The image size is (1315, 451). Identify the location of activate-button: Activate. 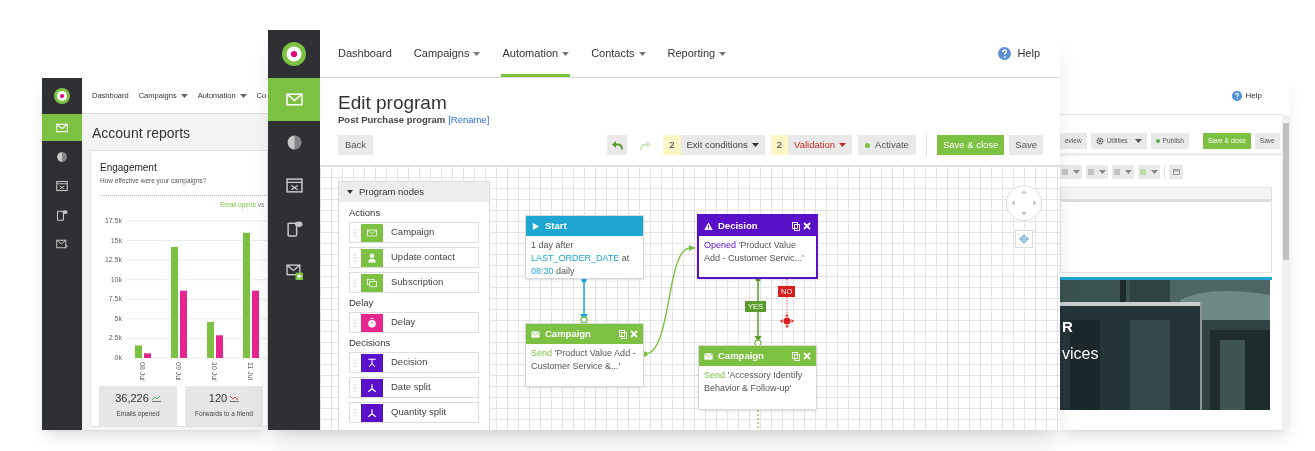
(887, 145).